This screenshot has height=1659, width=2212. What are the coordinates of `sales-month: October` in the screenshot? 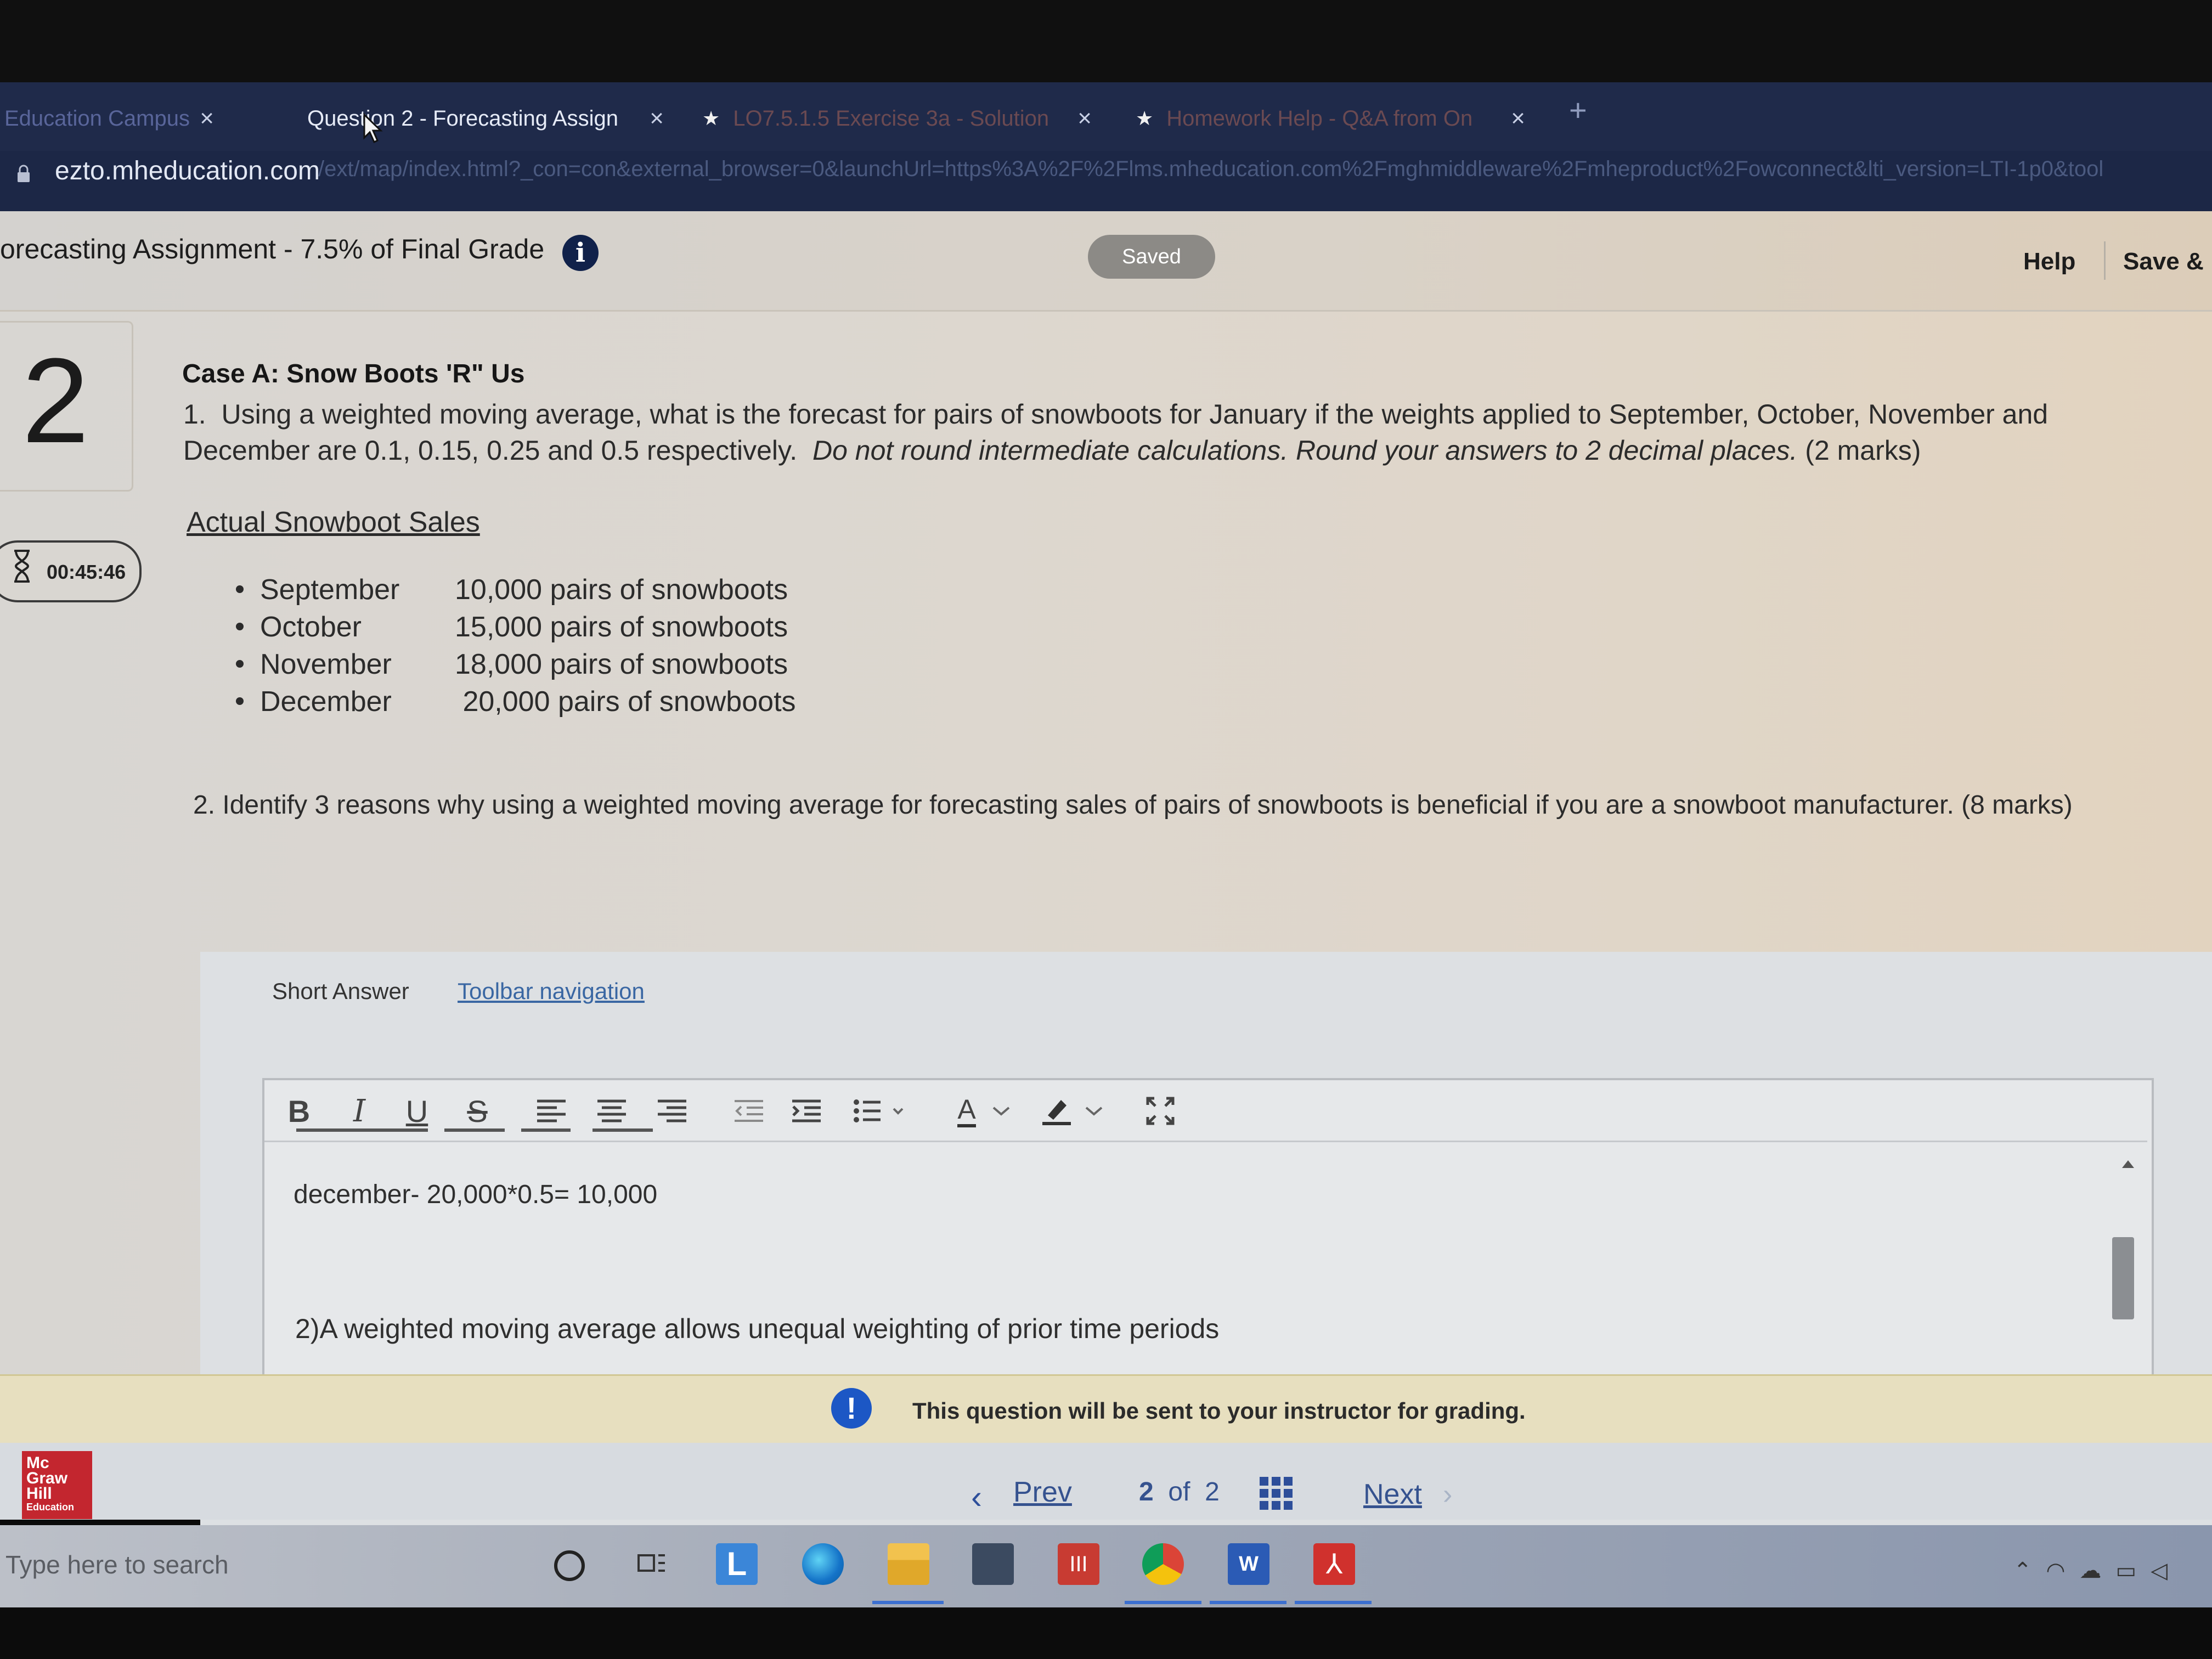 It's located at (311, 627).